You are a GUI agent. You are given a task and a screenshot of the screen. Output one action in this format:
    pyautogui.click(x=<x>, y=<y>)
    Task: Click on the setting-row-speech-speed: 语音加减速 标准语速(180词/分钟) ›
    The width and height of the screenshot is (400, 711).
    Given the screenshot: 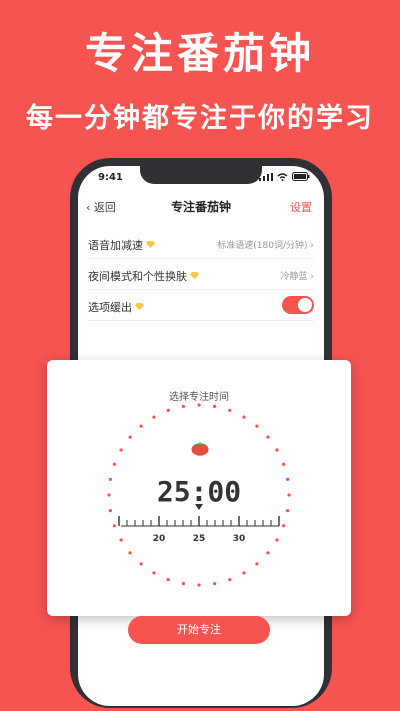 What is the action you would take?
    pyautogui.click(x=201, y=243)
    